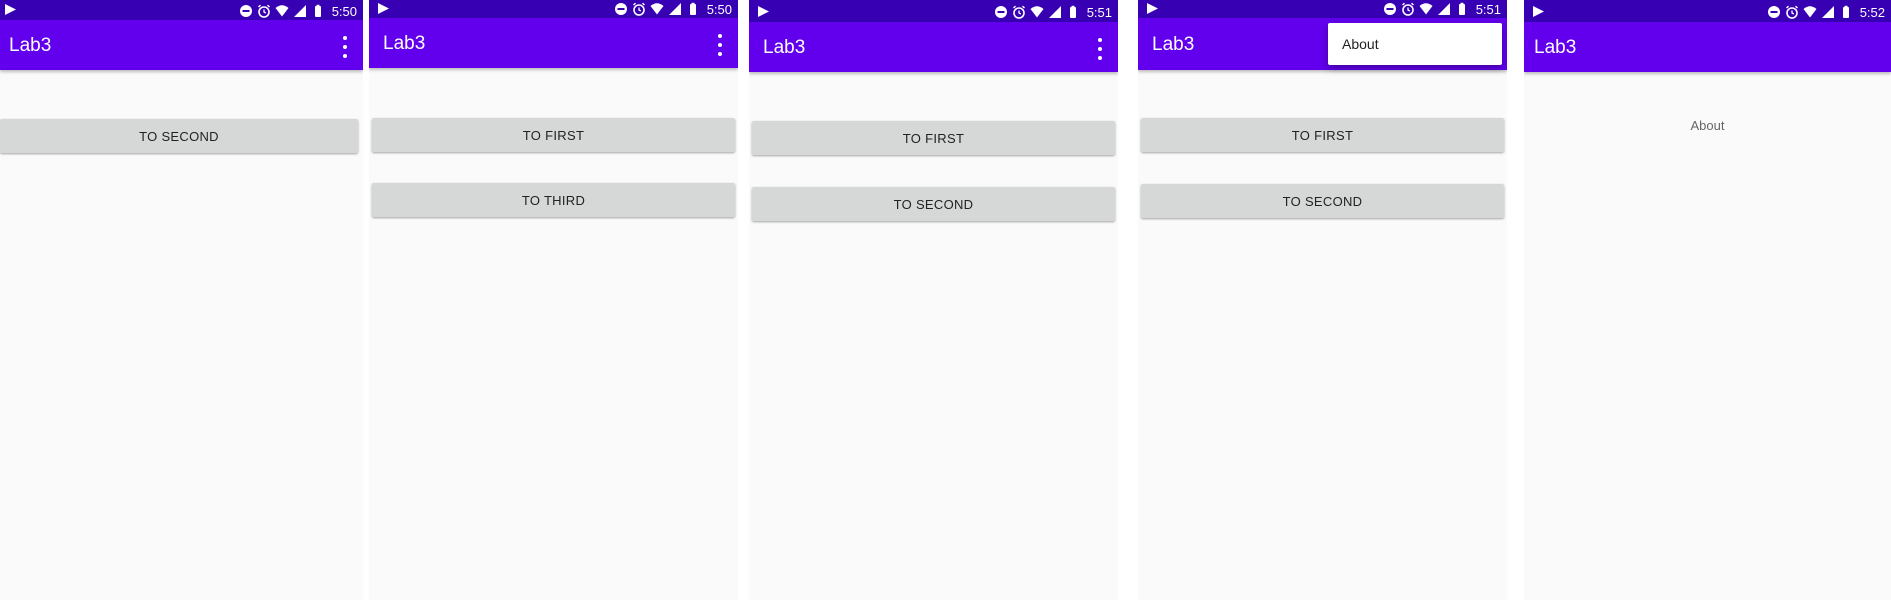  I want to click on status-bar: 5:52, so click(1707, 11).